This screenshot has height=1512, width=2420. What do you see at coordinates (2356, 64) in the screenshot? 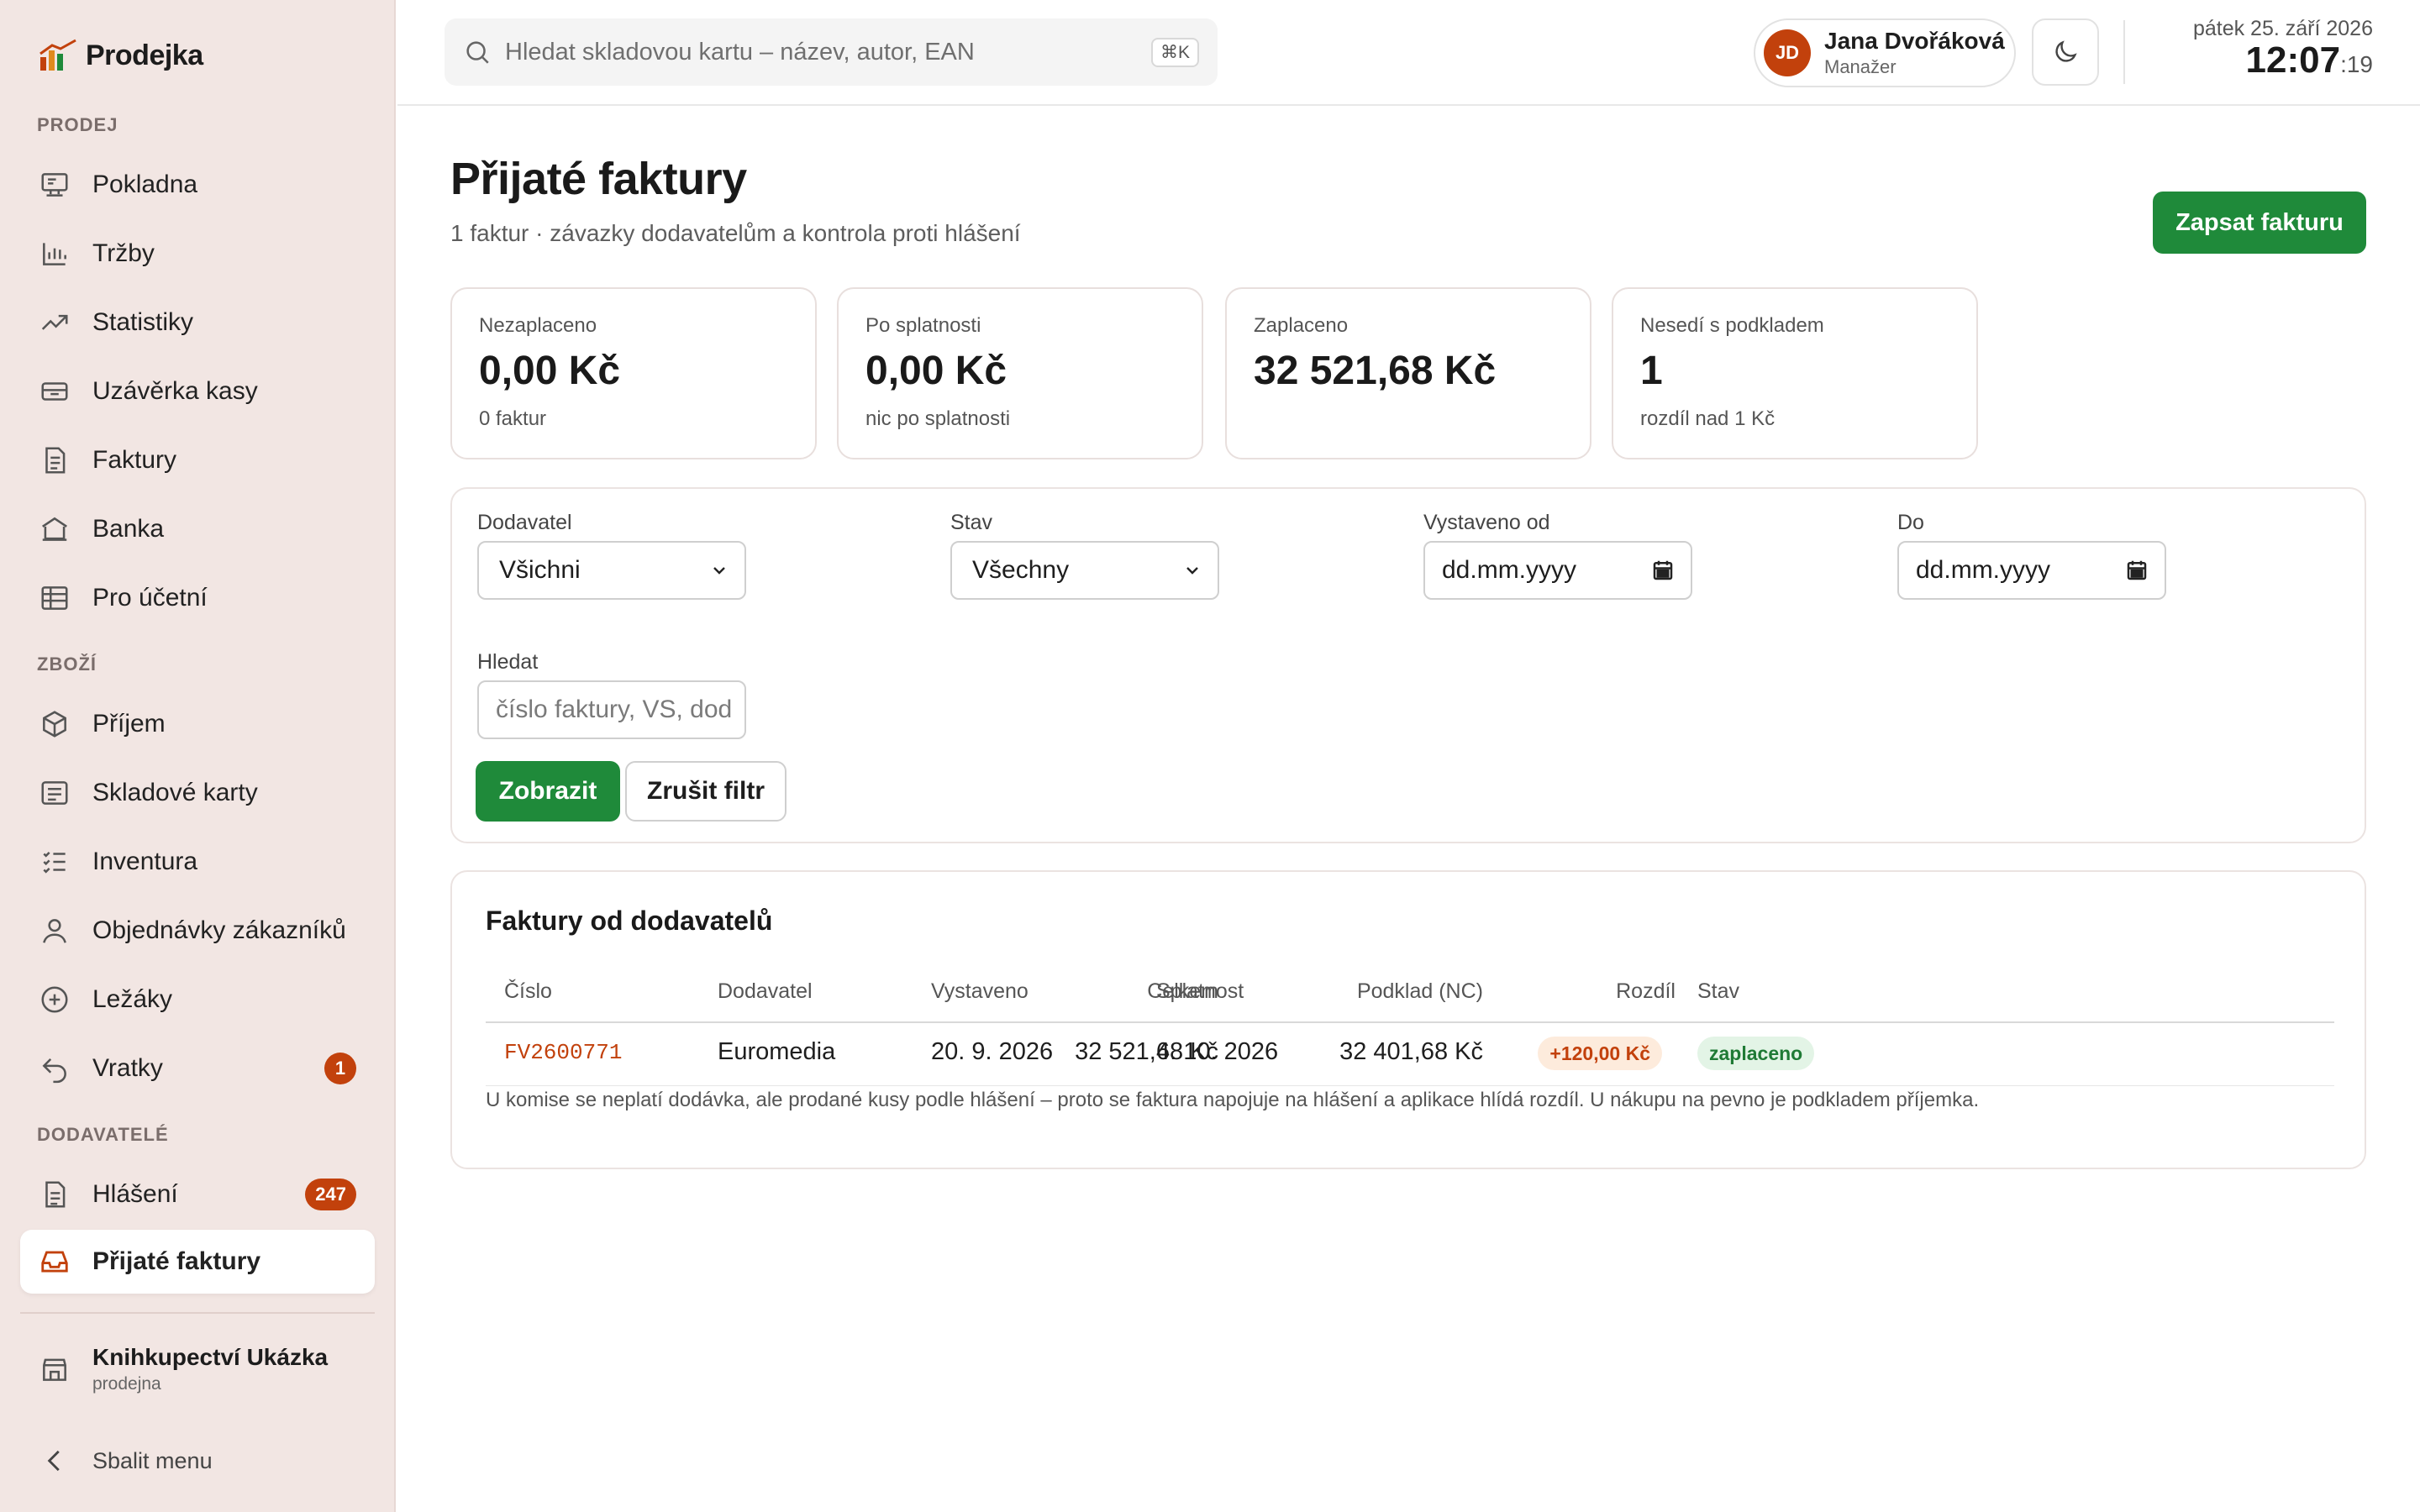
I see `clock-seconds: :19` at bounding box center [2356, 64].